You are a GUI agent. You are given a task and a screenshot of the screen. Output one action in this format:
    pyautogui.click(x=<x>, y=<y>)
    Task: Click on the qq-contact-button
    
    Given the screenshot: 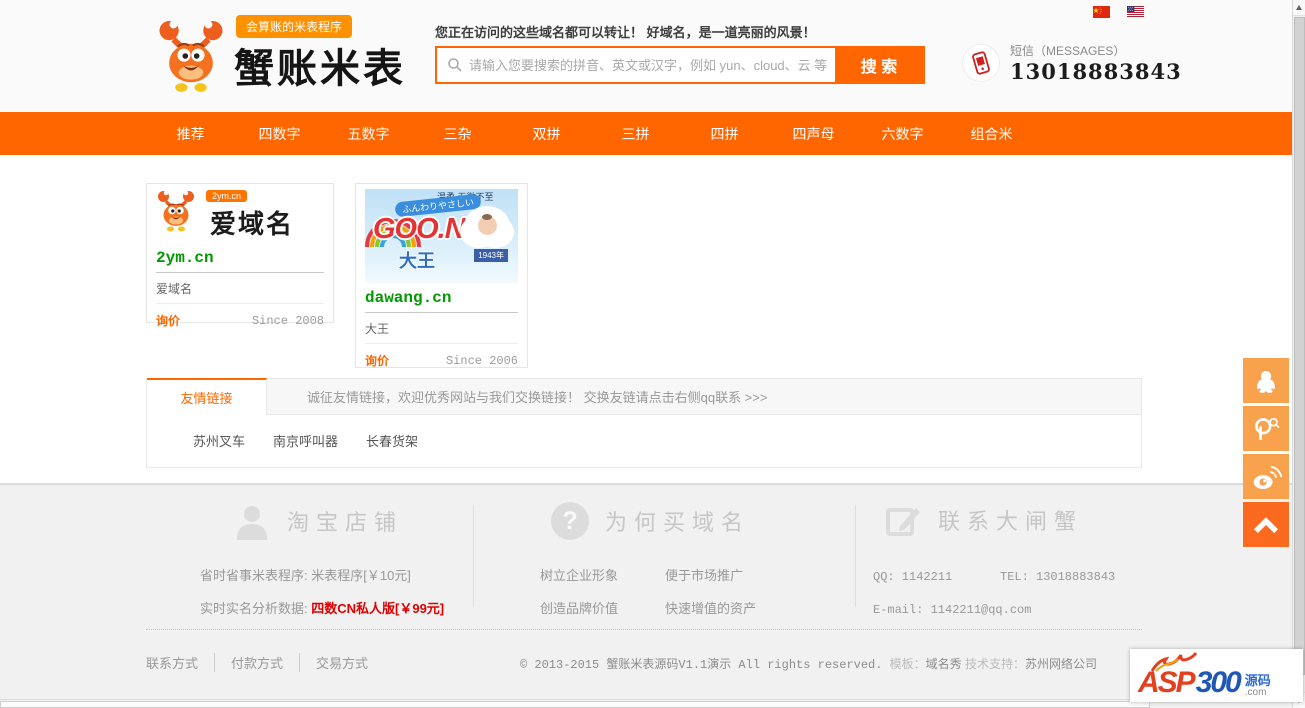 What is the action you would take?
    pyautogui.click(x=1266, y=380)
    